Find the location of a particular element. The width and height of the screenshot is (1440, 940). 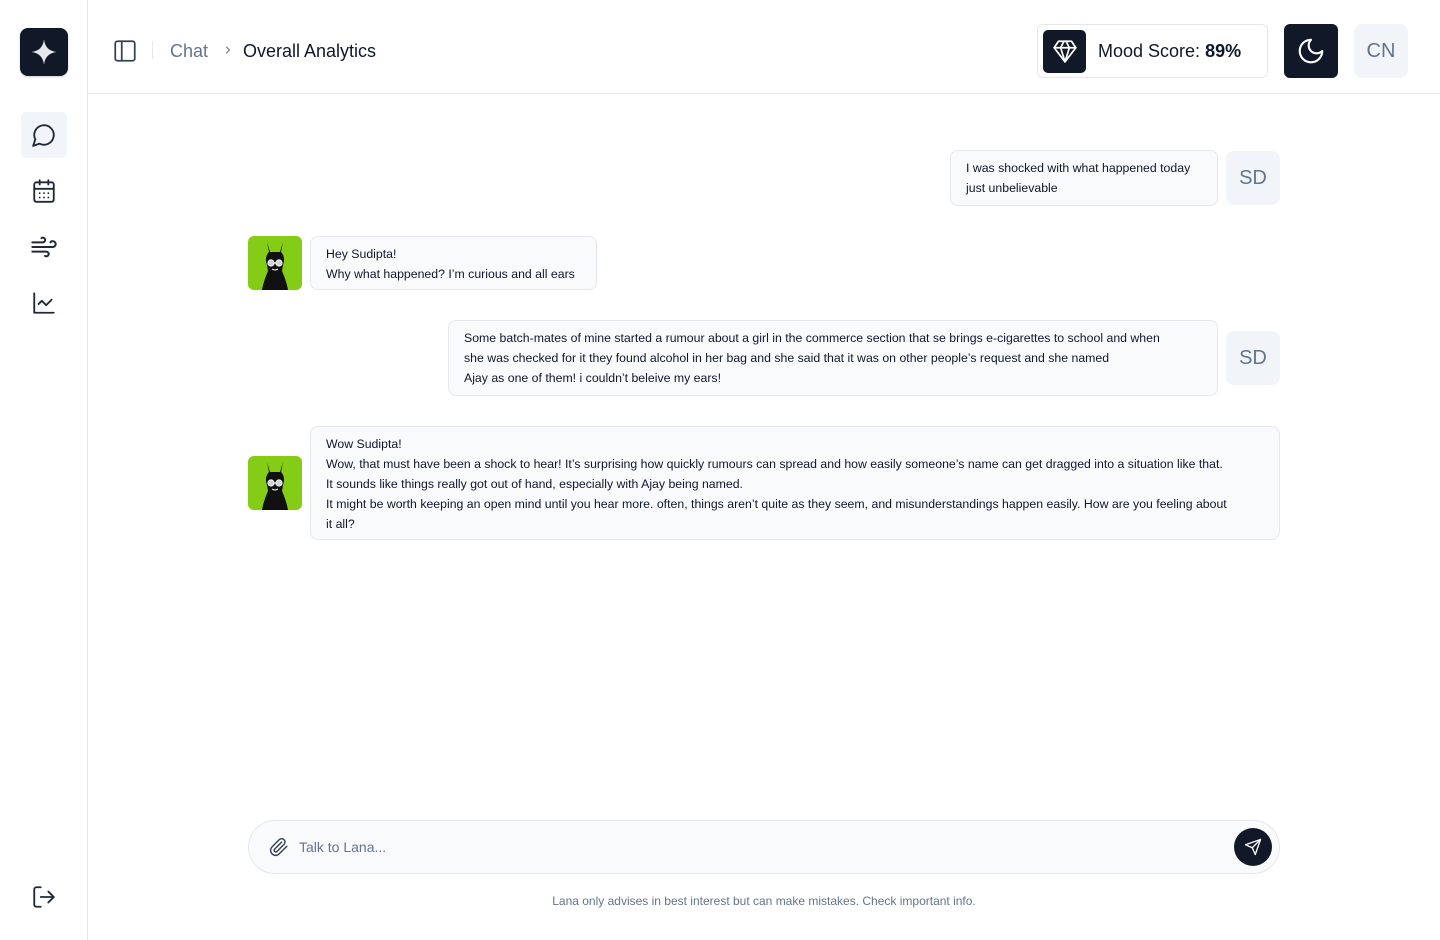

mood-score-value: 89% is located at coordinates (1223, 50).